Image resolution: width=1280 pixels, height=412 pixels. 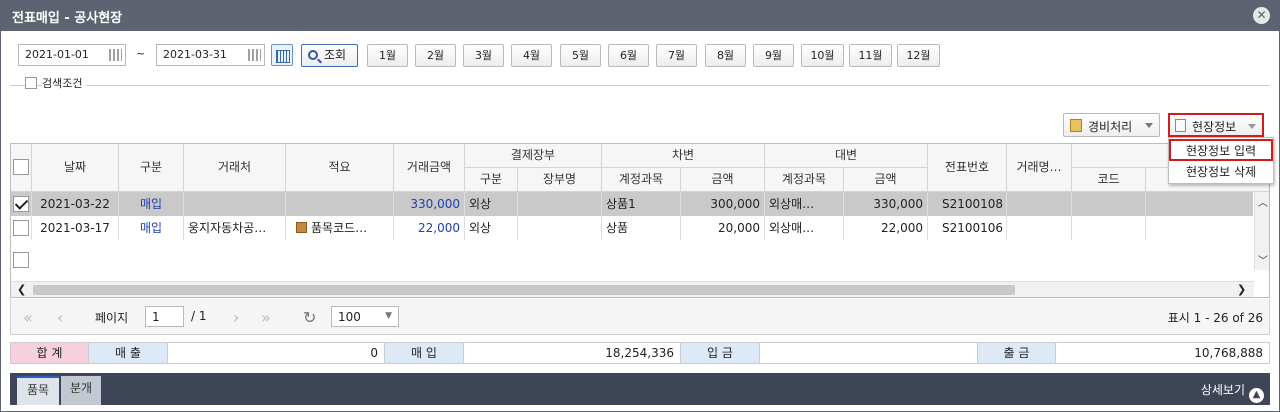 I want to click on cell-amount: 330,000, so click(x=429, y=204).